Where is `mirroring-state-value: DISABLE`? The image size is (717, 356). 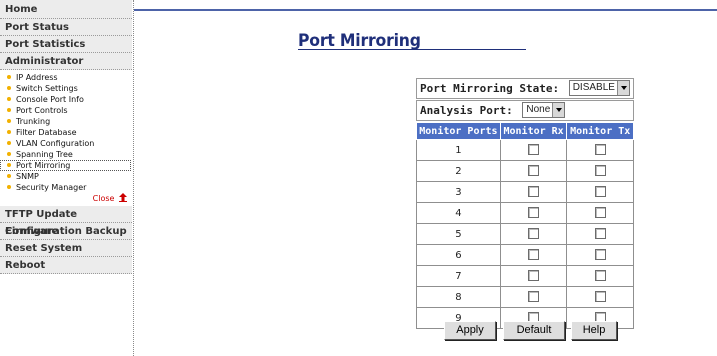 mirroring-state-value: DISABLE is located at coordinates (593, 87).